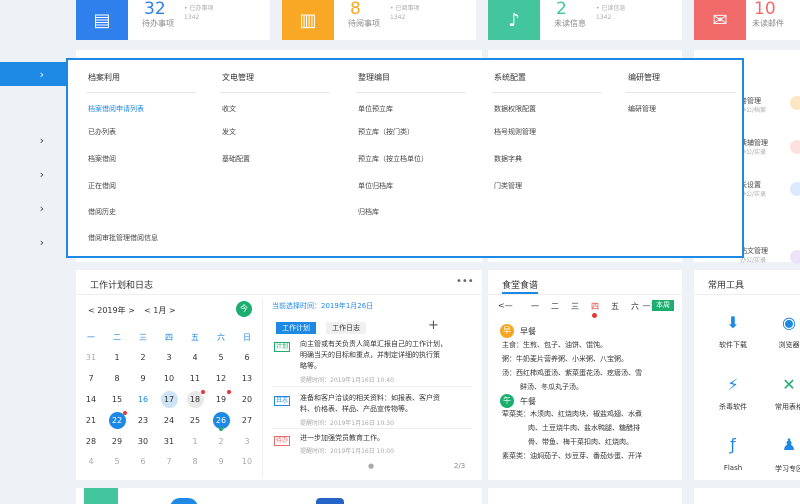 The image size is (800, 504). I want to click on year-selector: < 2019年 >, so click(111, 310).